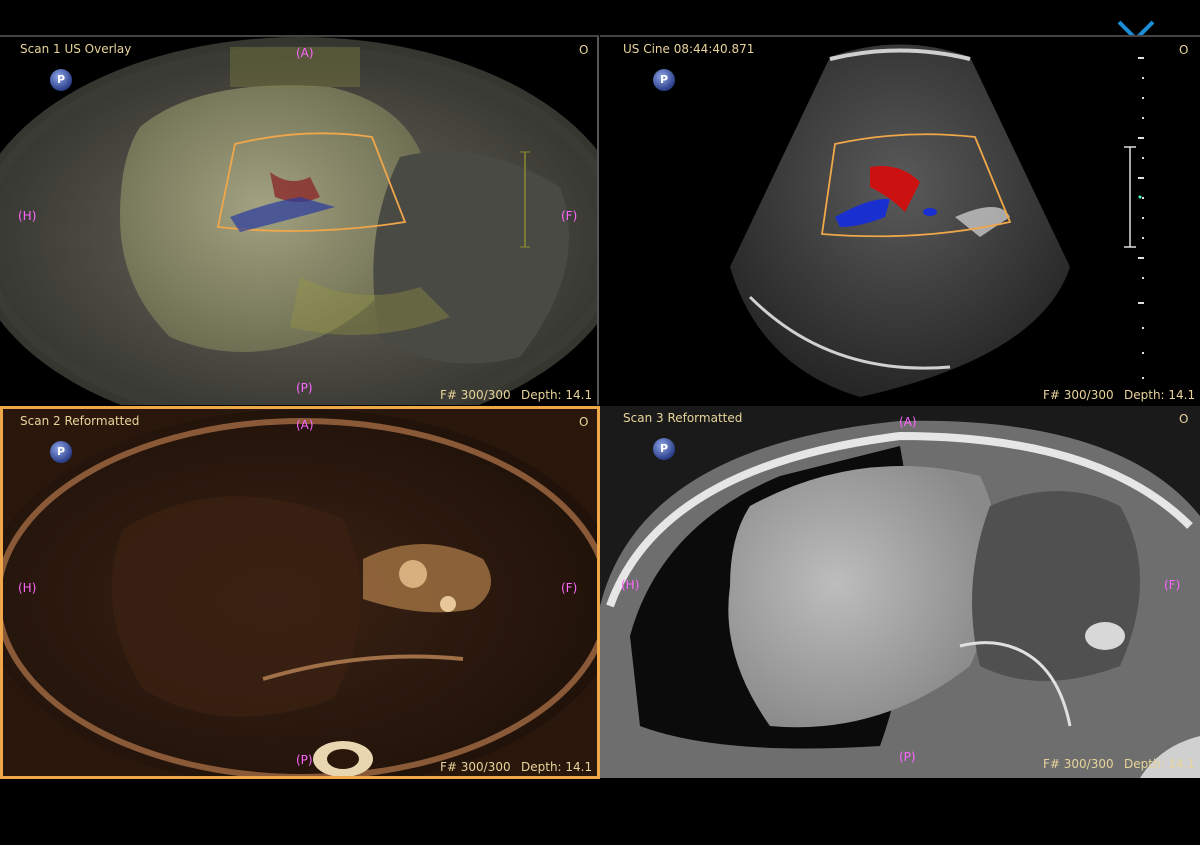 The height and width of the screenshot is (845, 1200). Describe the element at coordinates (80, 421) in the screenshot. I see `viewport-title: Scan 2 Reformatted` at that location.